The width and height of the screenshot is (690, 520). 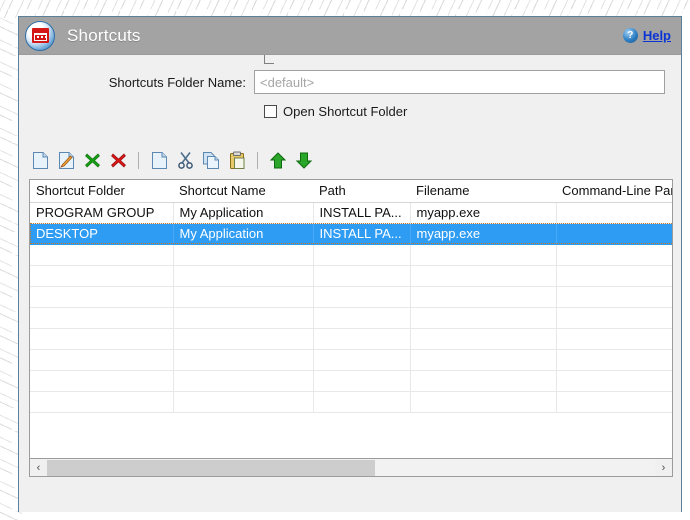 I want to click on table-cell-0: DESKTOP, so click(x=102, y=234).